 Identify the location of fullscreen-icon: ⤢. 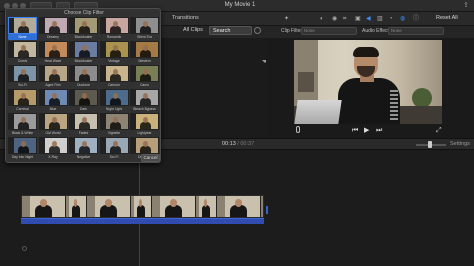
(439, 131).